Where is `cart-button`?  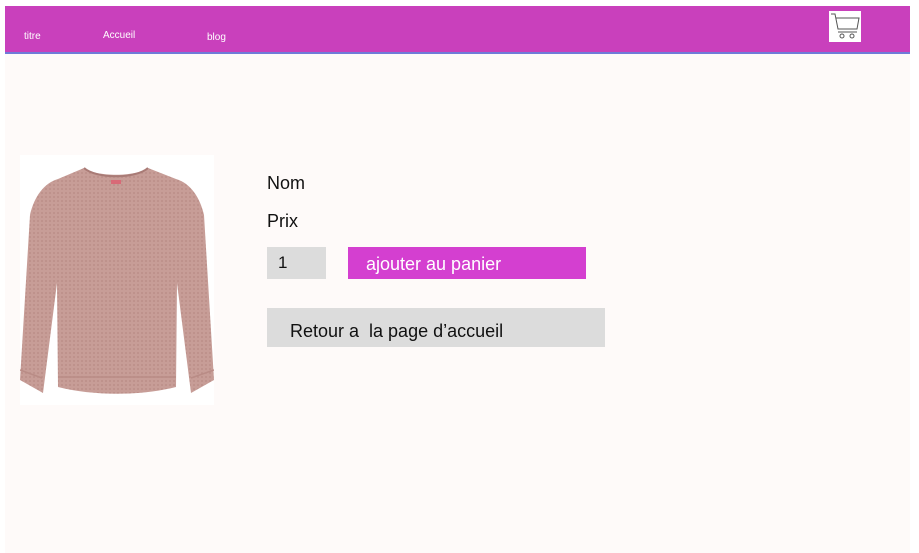
cart-button is located at coordinates (845, 26).